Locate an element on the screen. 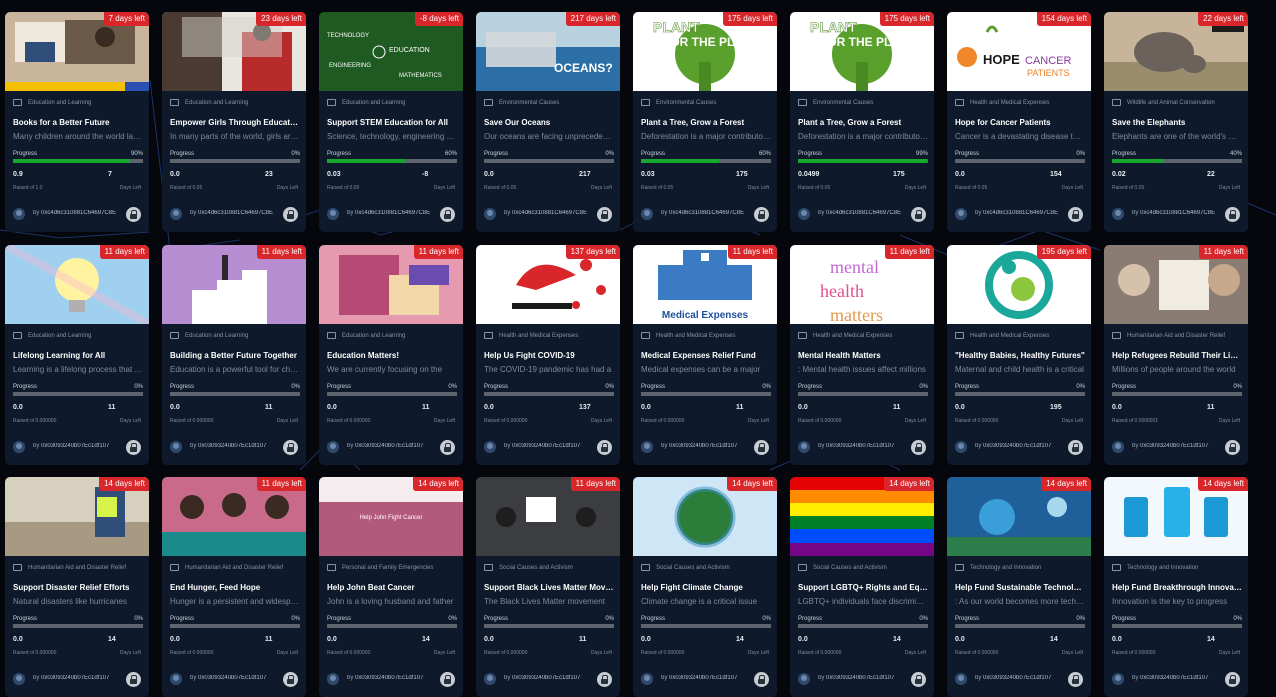  campaign-description: LGBTQ+ individuals face discrimination is located at coordinates (863, 601).